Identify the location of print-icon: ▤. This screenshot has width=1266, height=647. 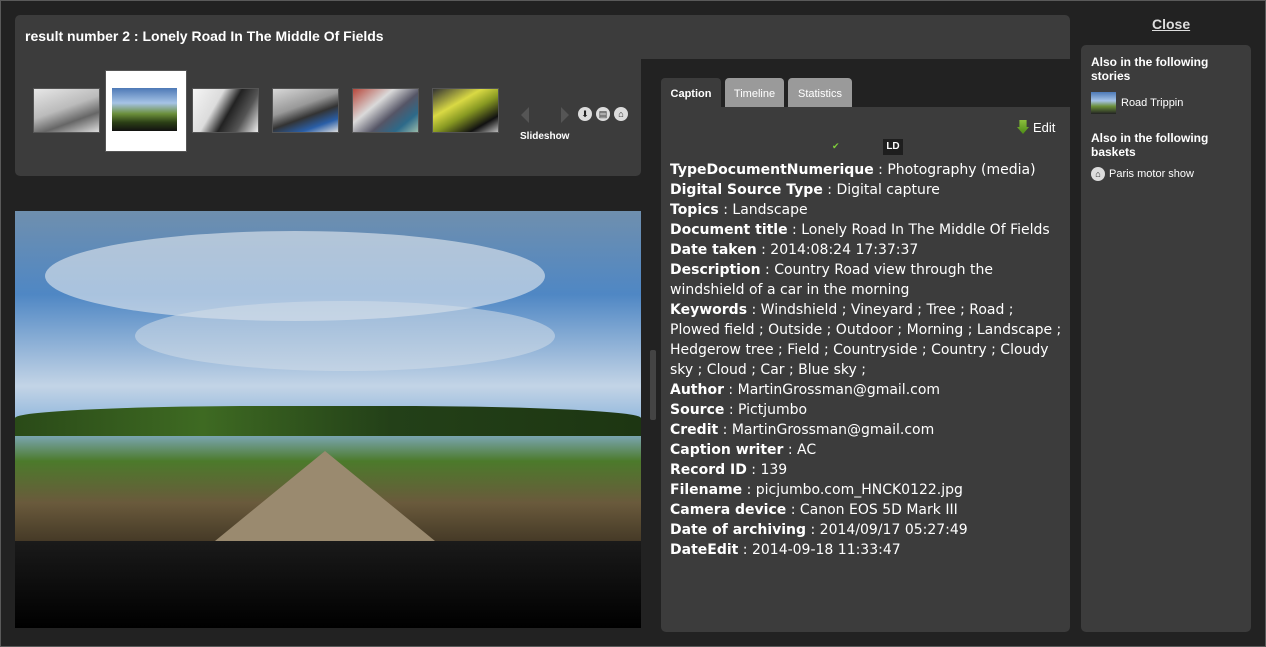
(603, 114).